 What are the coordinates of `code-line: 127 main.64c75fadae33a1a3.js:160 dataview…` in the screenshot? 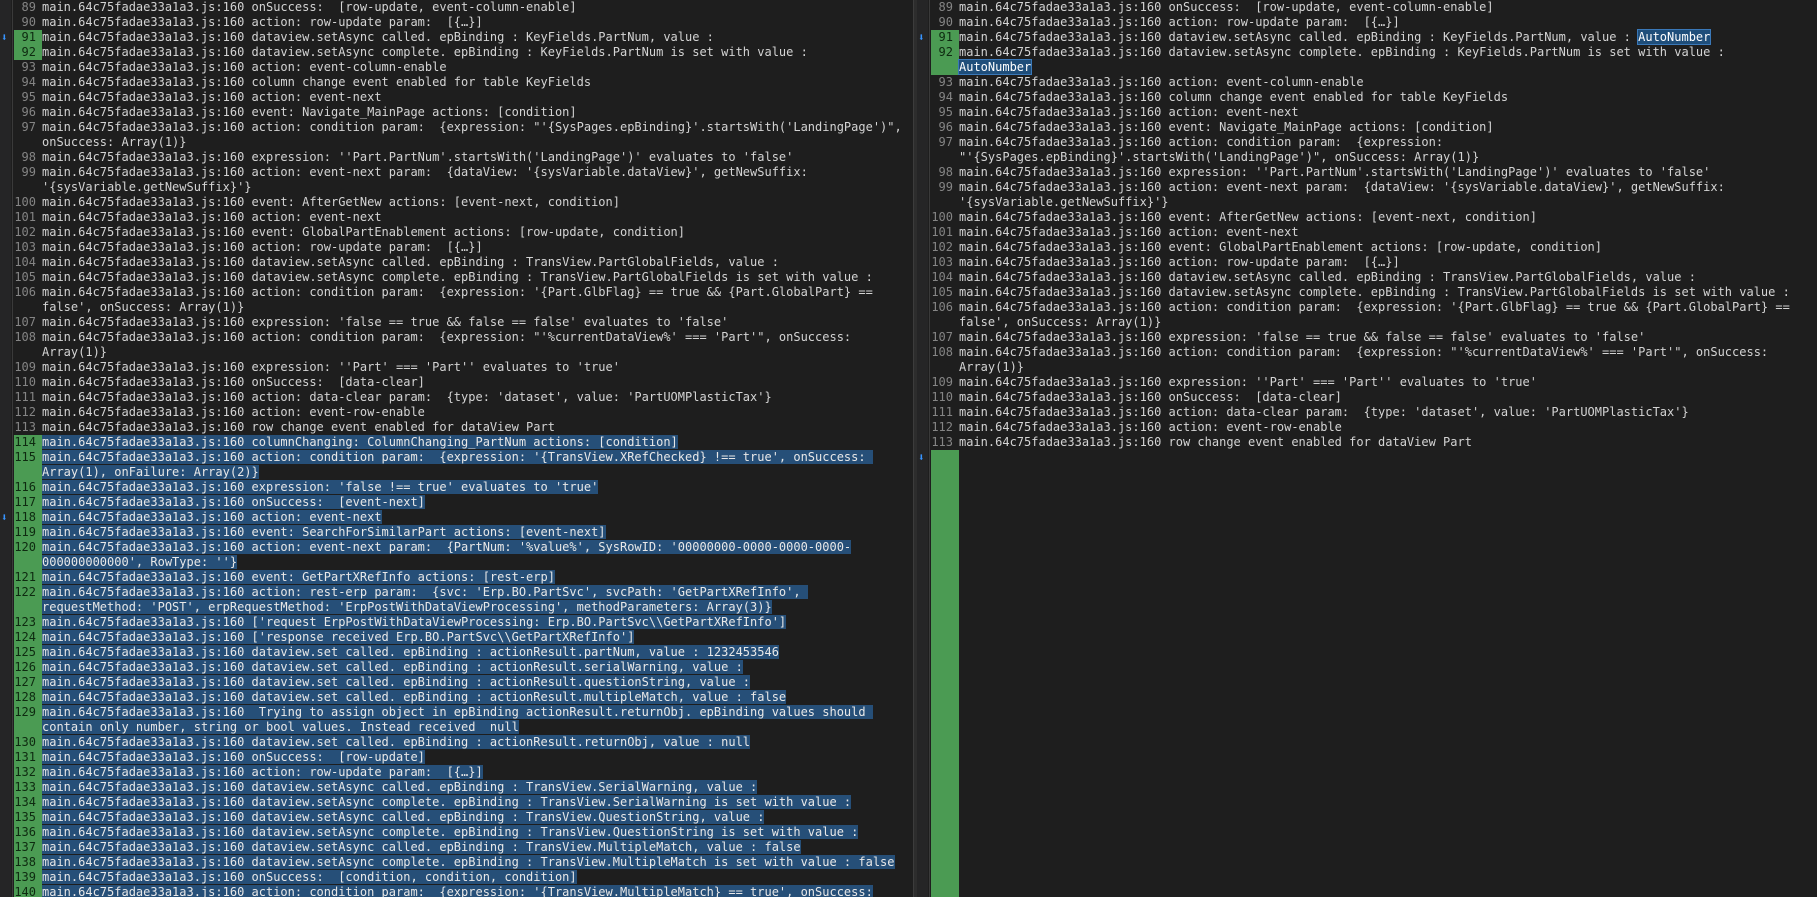 It's located at (465, 682).